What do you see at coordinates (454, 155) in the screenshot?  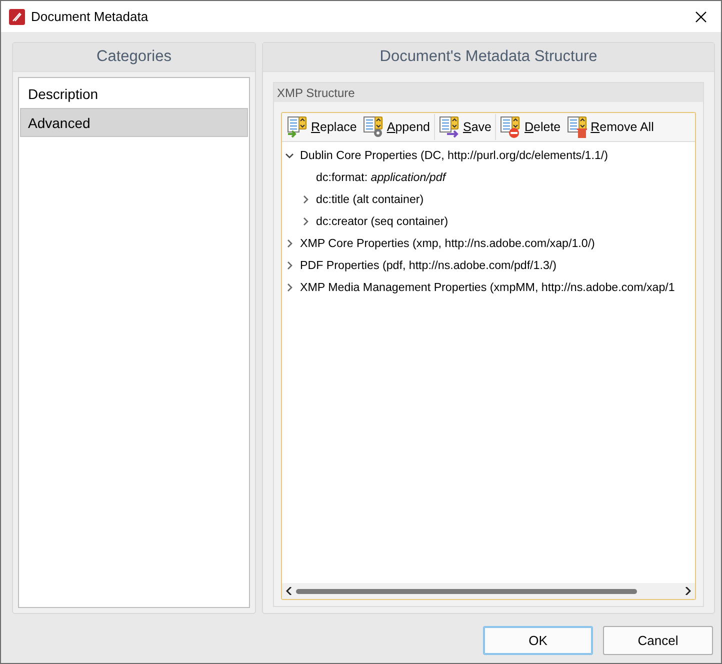 I see `tree-item: Dublin Core Properties (DC, http://purl.org/dc/elements/1.1/)` at bounding box center [454, 155].